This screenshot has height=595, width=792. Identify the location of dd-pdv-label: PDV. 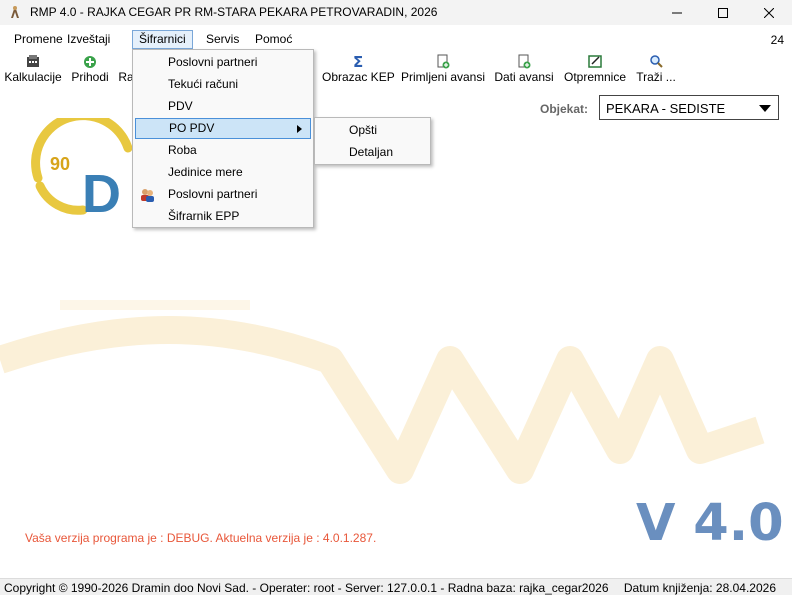
(180, 106).